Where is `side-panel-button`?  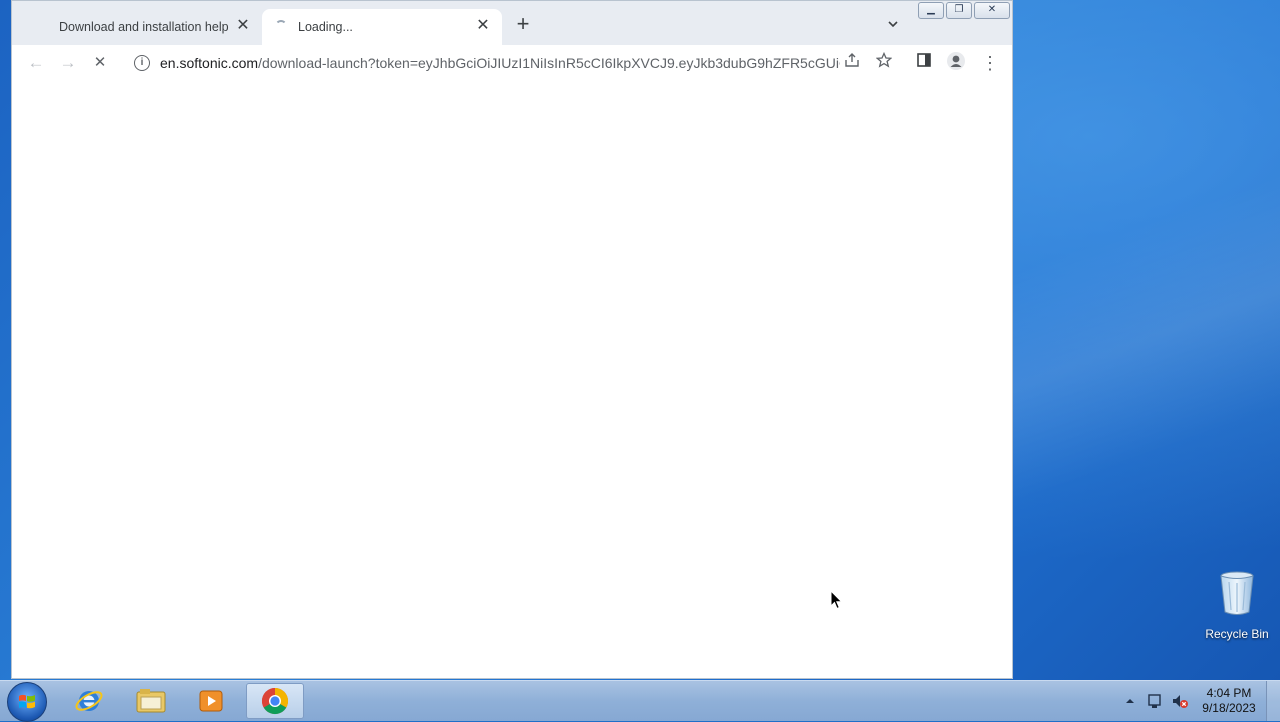
side-panel-button is located at coordinates (924, 63).